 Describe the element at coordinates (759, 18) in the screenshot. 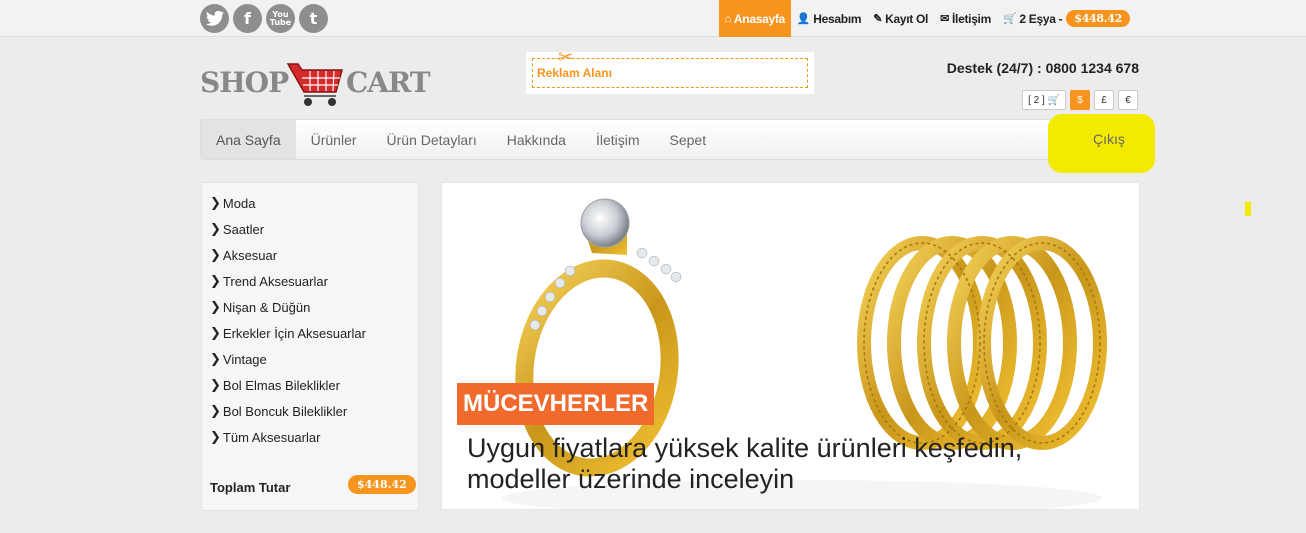

I see `topnav-home-label: Anasayfa` at that location.